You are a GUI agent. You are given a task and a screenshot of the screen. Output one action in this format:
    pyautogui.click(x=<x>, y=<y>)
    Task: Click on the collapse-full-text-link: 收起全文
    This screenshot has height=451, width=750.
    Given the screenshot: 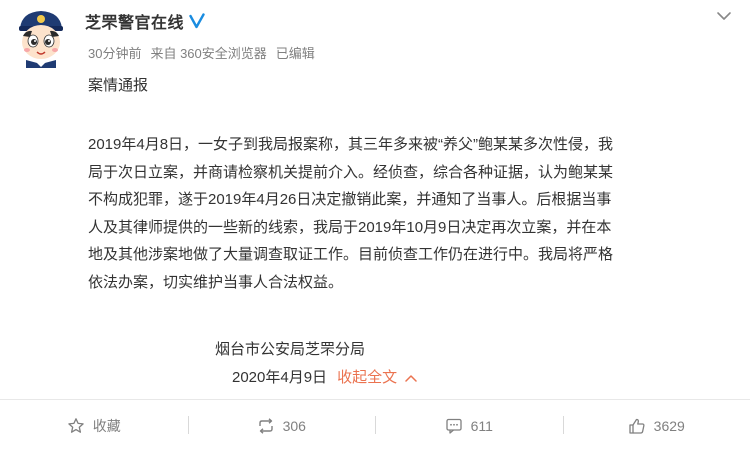 What is the action you would take?
    pyautogui.click(x=377, y=378)
    